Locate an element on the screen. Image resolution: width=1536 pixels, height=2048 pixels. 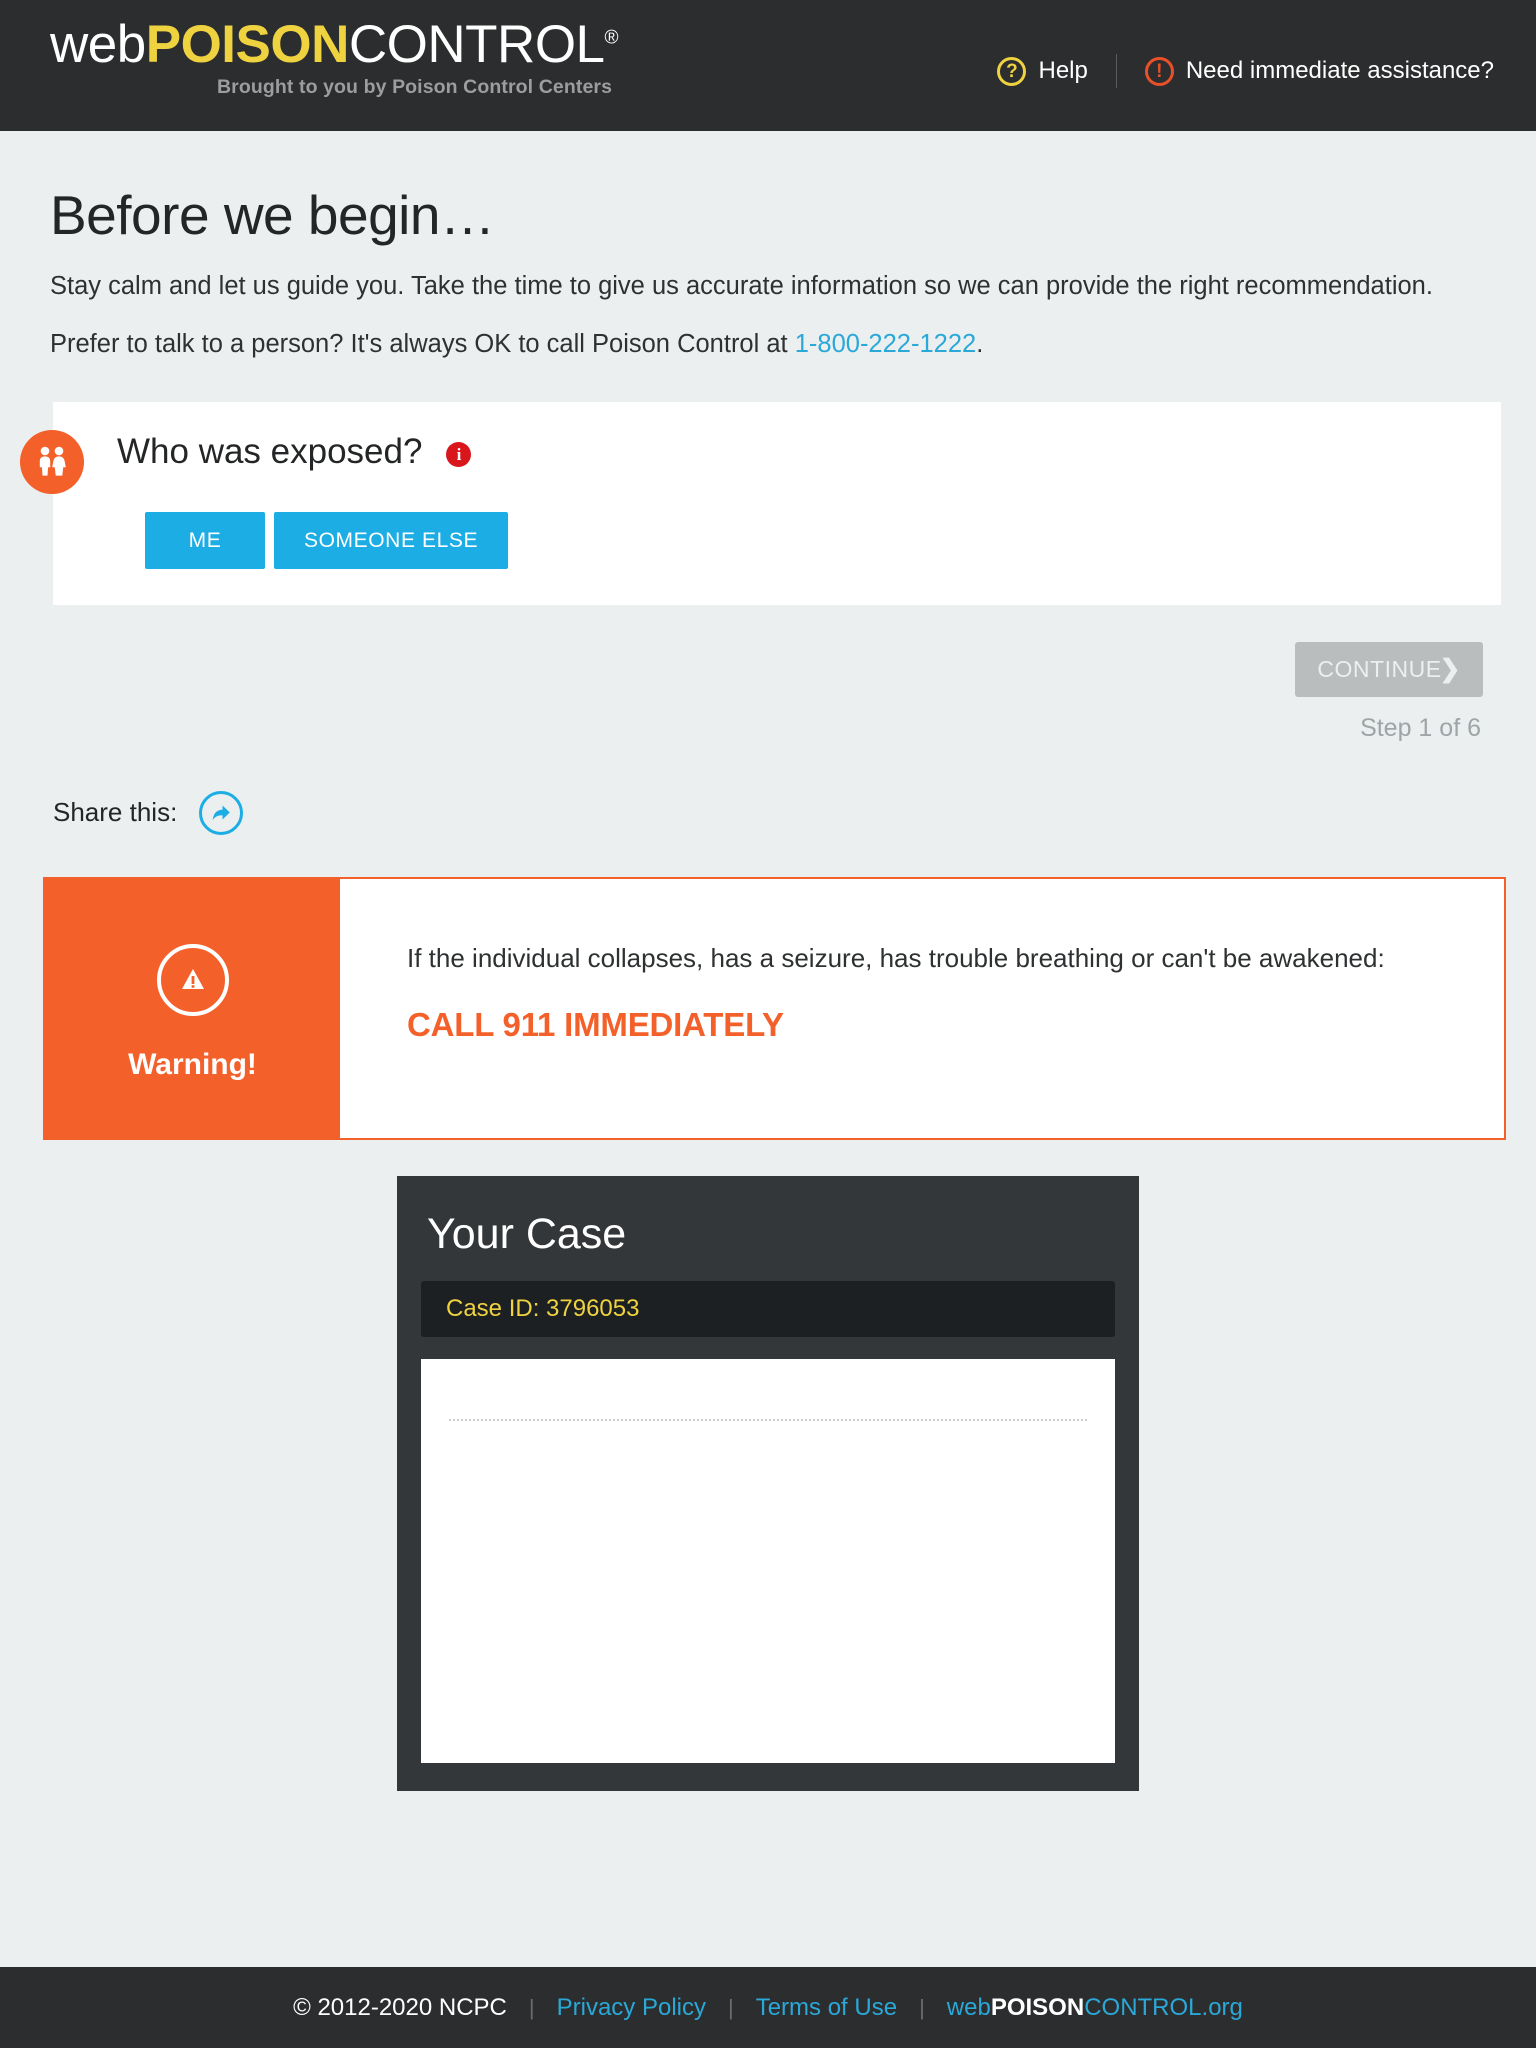
help-label: Help is located at coordinates (1063, 70).